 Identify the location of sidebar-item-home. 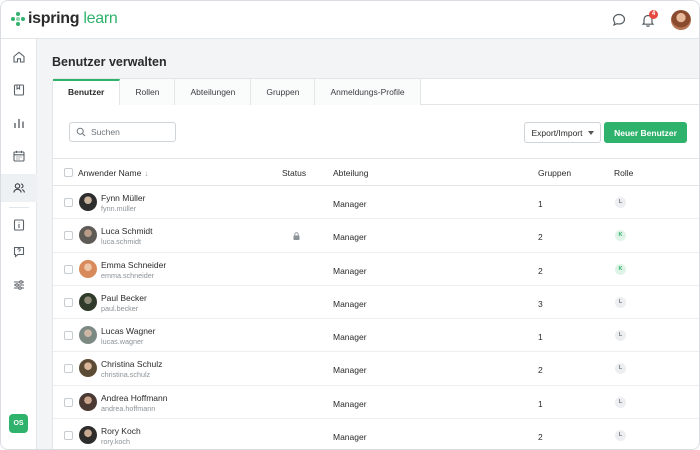
(19, 57).